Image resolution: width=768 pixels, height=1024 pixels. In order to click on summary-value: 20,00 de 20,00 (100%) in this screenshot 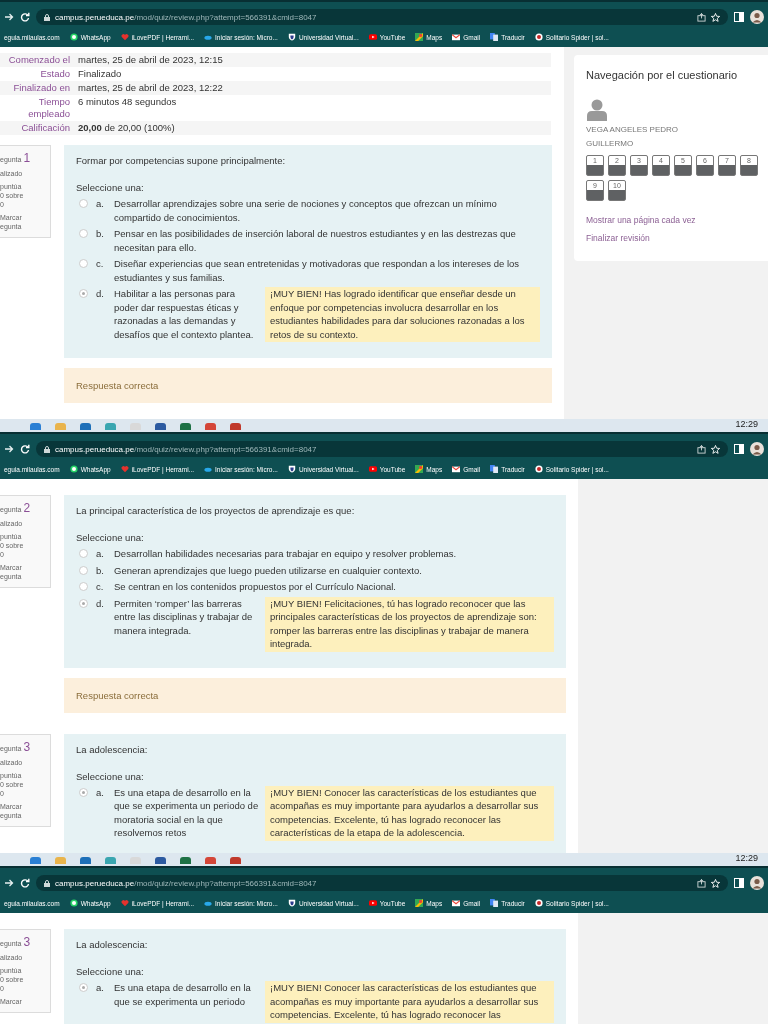, I will do `click(312, 128)`.